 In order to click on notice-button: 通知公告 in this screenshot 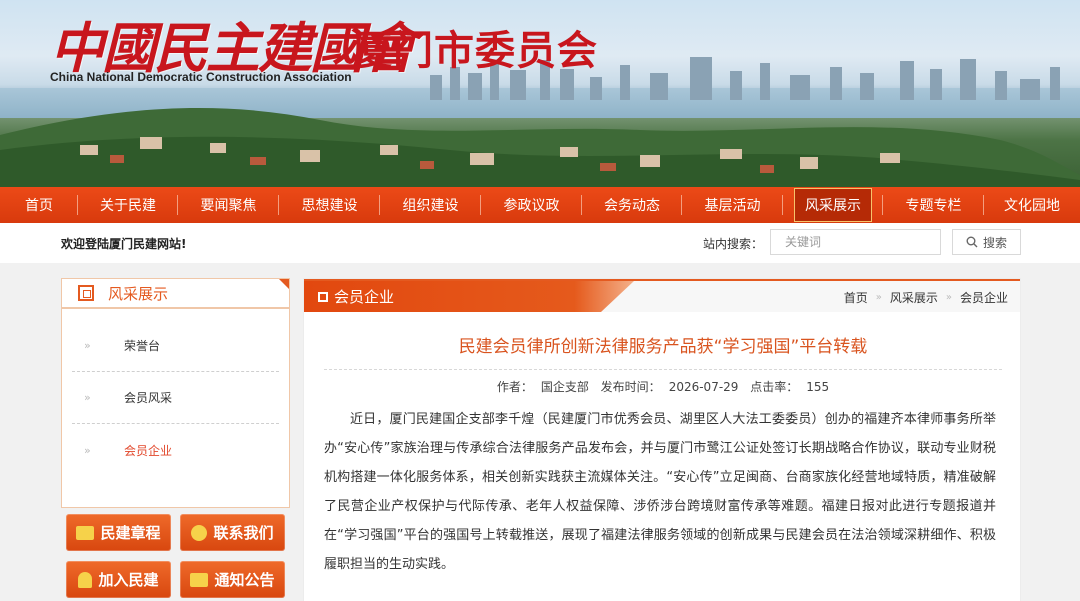, I will do `click(232, 579)`.